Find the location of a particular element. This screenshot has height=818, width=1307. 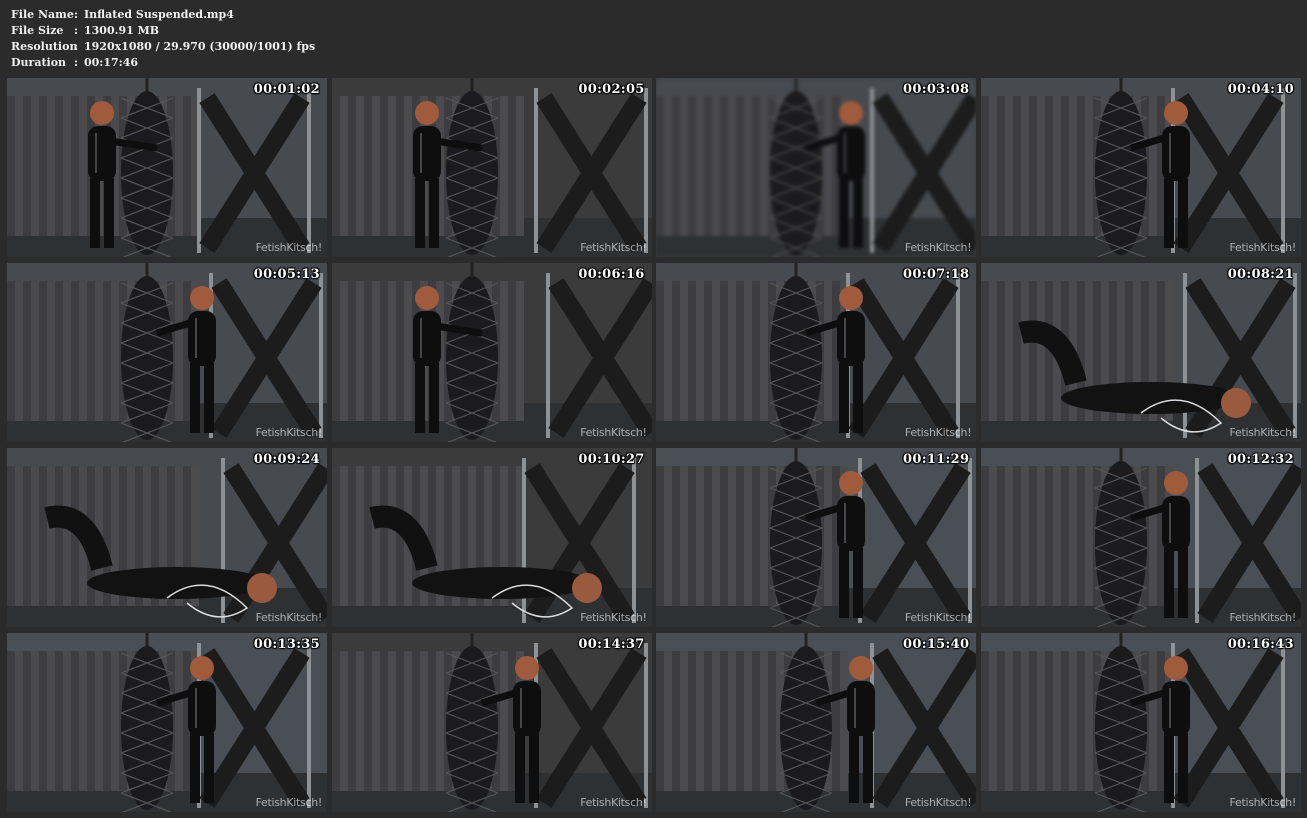

resolution-value: 1920x1080 / 29.970 (30000/1001) fps is located at coordinates (200, 46).